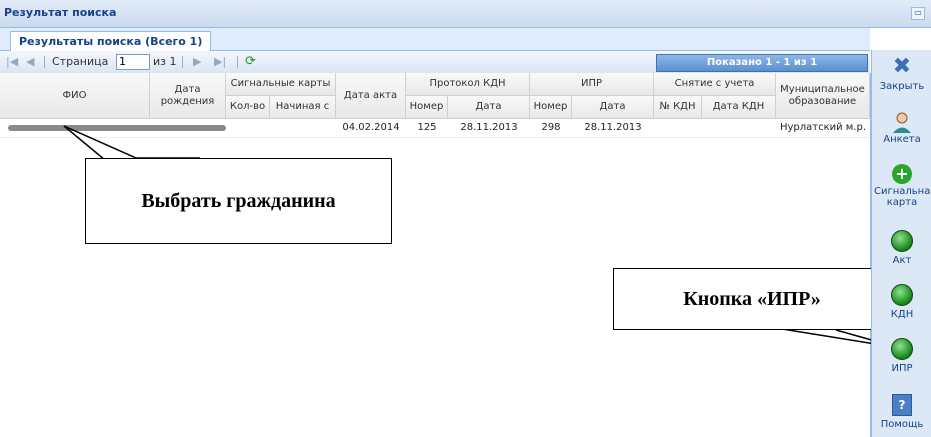 This screenshot has height=437, width=931. What do you see at coordinates (902, 368) in the screenshot?
I see `ipr-label: ИПР` at bounding box center [902, 368].